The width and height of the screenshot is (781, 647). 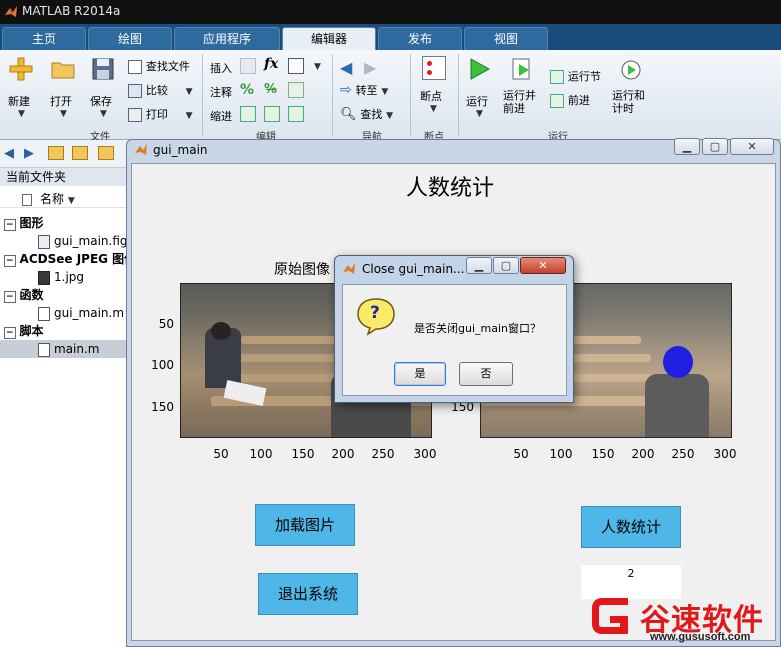 I want to click on watermark-url: www.gususoft.com, so click(x=700, y=637).